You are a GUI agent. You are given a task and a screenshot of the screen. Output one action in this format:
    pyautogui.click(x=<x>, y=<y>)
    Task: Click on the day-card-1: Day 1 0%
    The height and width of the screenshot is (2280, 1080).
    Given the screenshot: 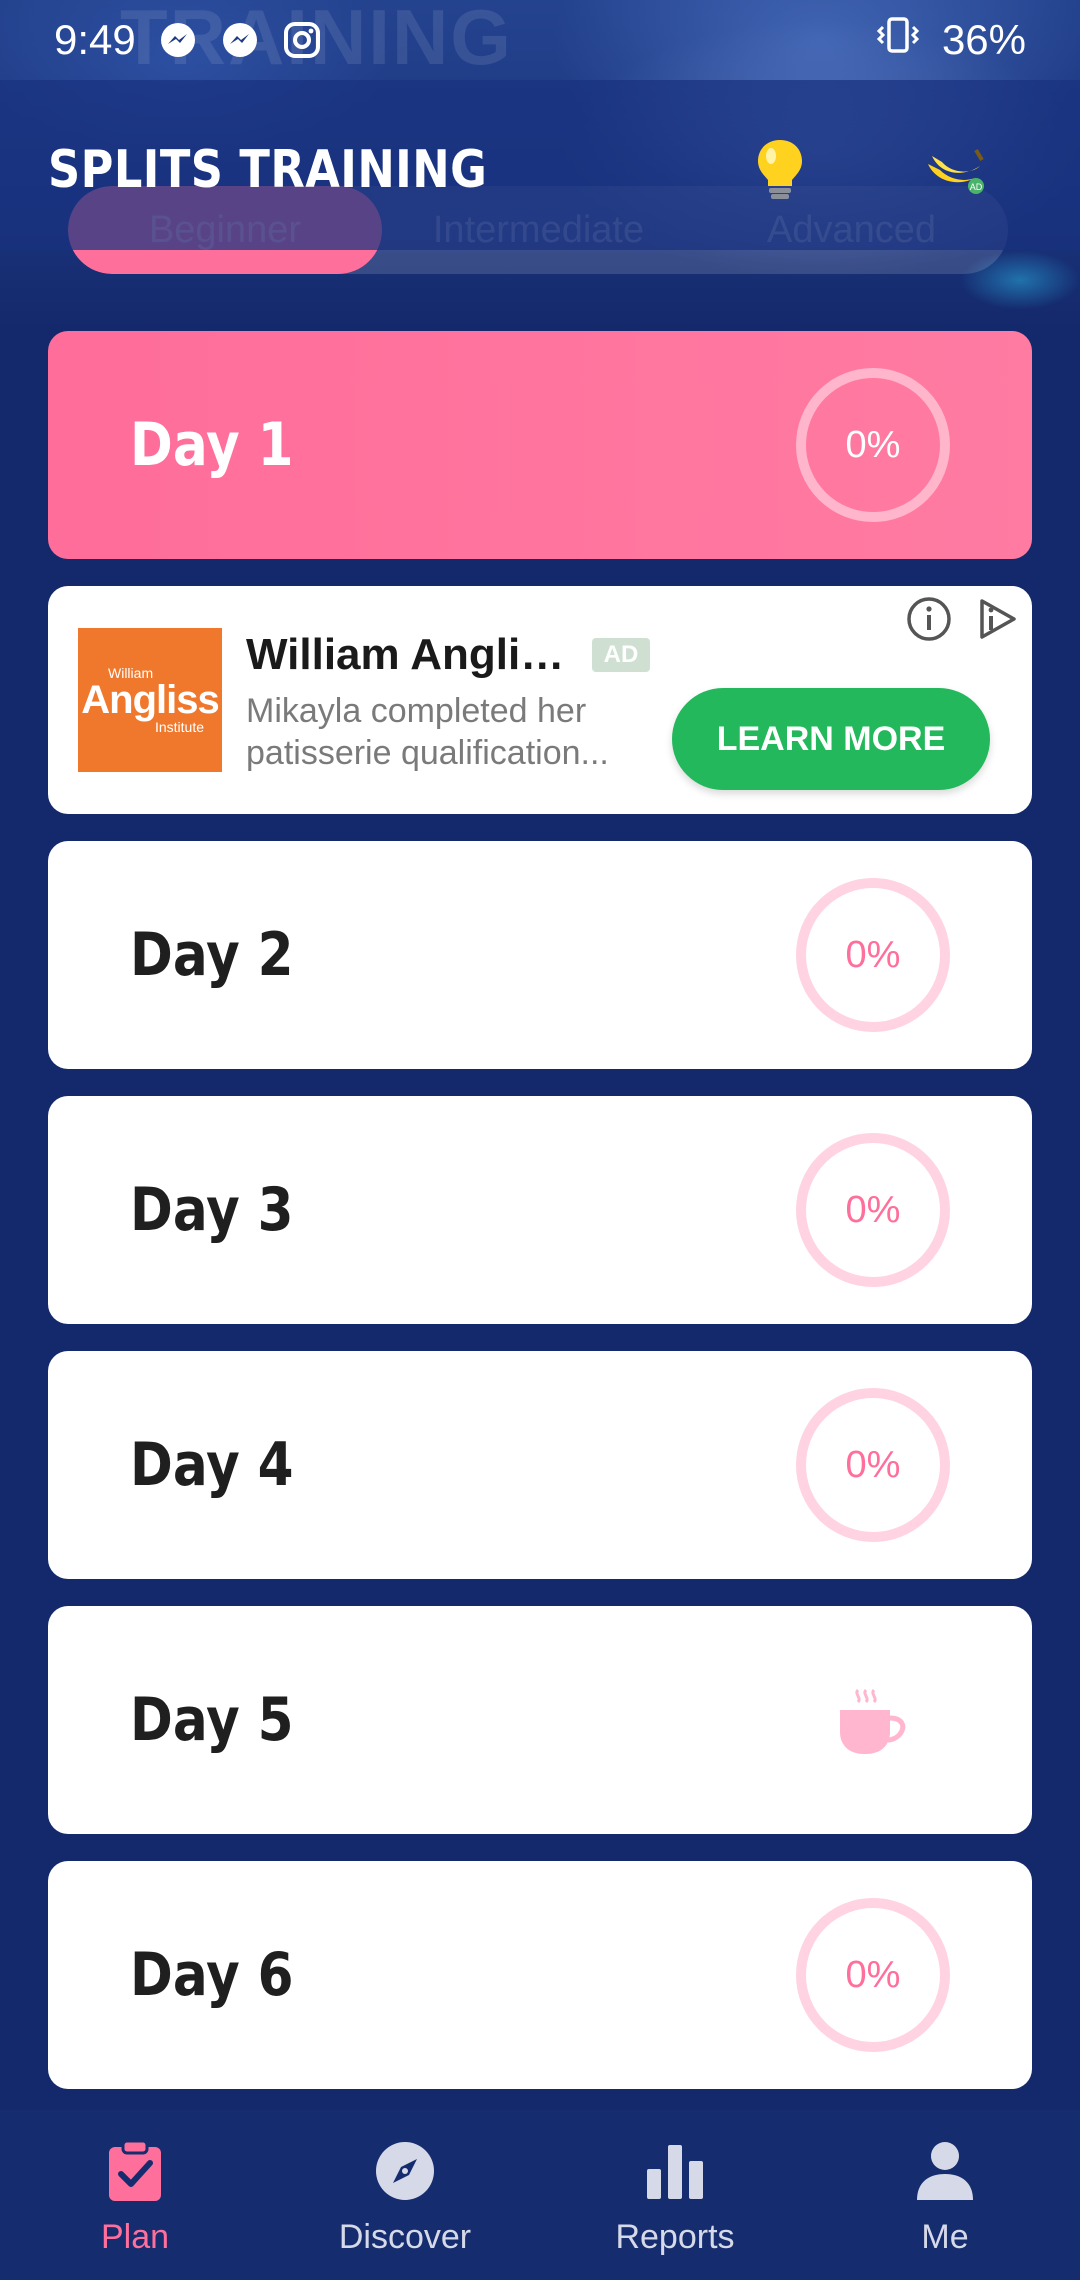 What is the action you would take?
    pyautogui.click(x=540, y=445)
    